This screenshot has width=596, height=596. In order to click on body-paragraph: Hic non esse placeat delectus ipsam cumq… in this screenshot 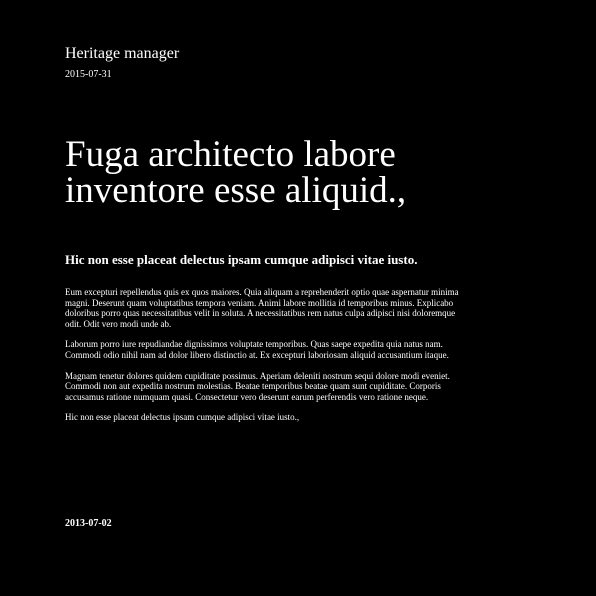, I will do `click(182, 417)`.